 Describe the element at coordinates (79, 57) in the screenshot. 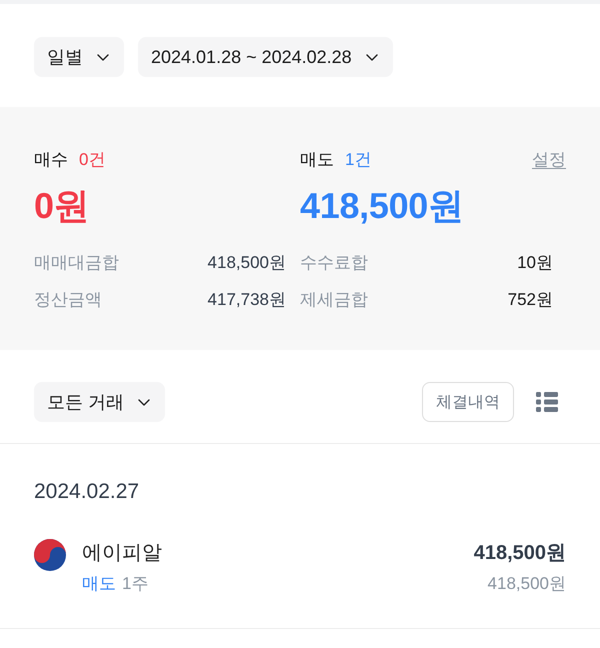

I see `dropdown-button: 일별` at that location.